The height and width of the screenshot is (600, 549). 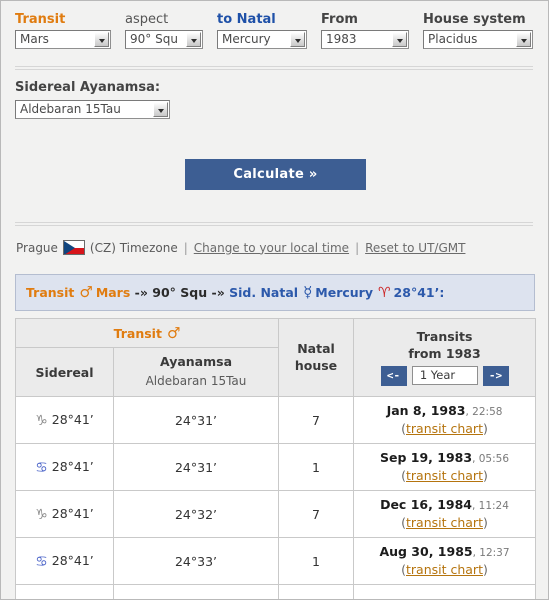 I want to click on header-natal-house-line2: house, so click(x=316, y=365).